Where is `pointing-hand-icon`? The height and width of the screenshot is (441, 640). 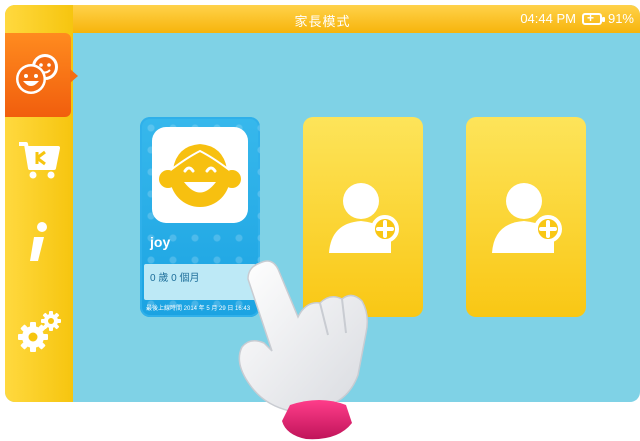 pointing-hand-icon is located at coordinates (303, 350).